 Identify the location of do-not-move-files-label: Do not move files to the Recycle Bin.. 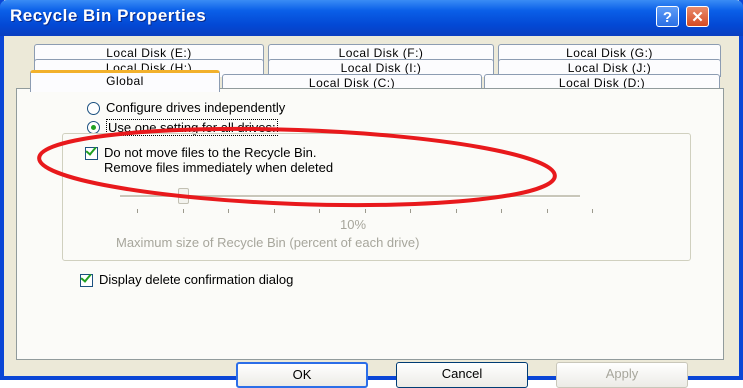
(210, 152).